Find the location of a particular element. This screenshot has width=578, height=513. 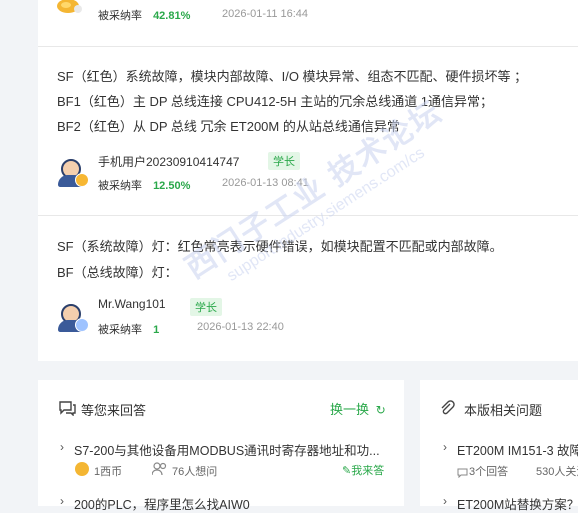

answer-2-line-1: SF（红色）系统故障，模块内部故障、I/O 模块异常、组态不匹配、硬件损坏等 ； is located at coordinates (292, 76).